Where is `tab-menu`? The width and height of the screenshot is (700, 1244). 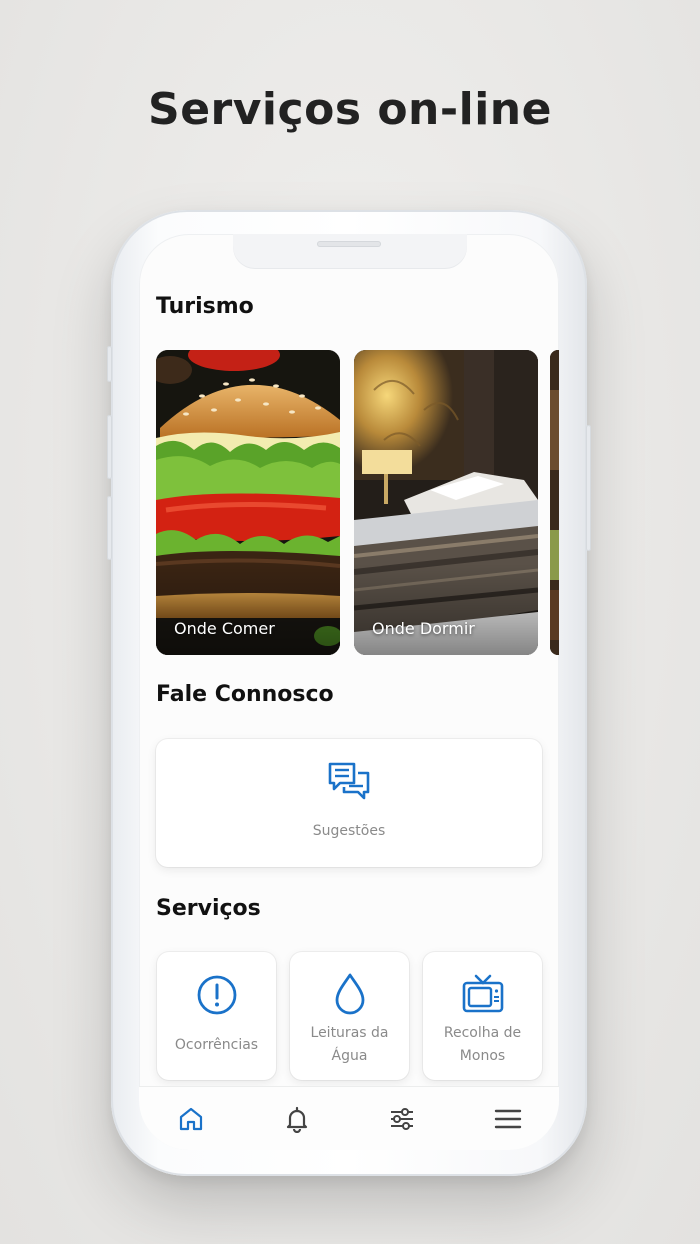
tab-menu is located at coordinates (508, 1119).